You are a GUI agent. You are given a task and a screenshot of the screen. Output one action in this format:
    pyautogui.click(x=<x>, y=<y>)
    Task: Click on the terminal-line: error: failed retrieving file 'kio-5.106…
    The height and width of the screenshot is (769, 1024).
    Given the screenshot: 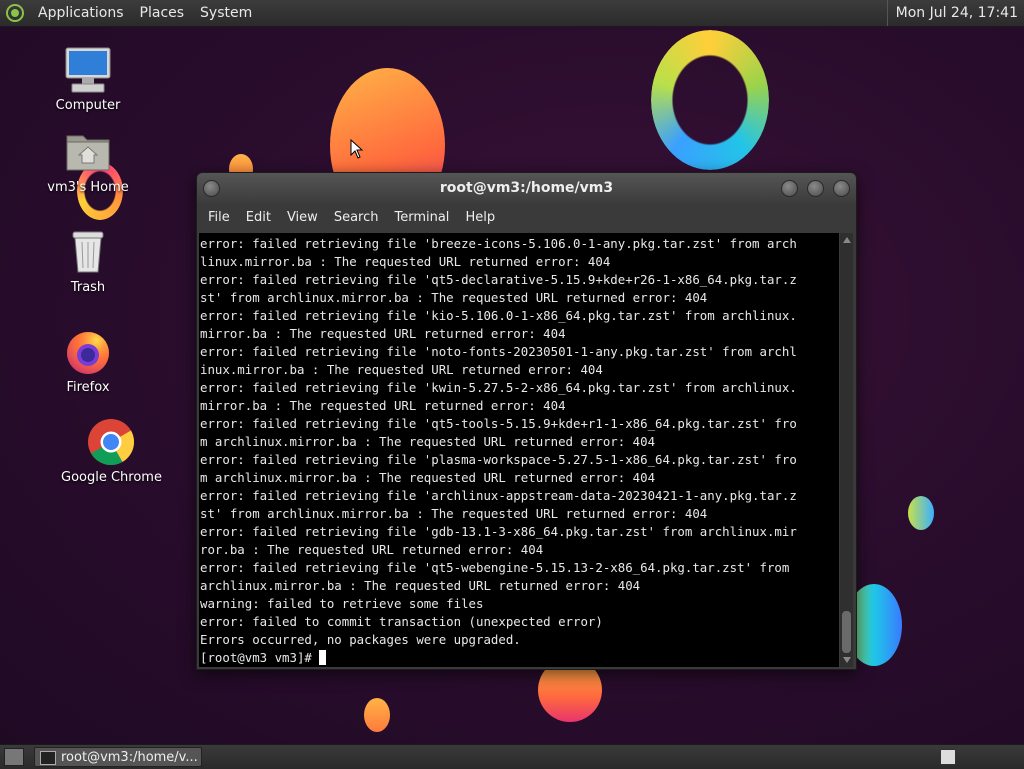 What is the action you would take?
    pyautogui.click(x=498, y=315)
    